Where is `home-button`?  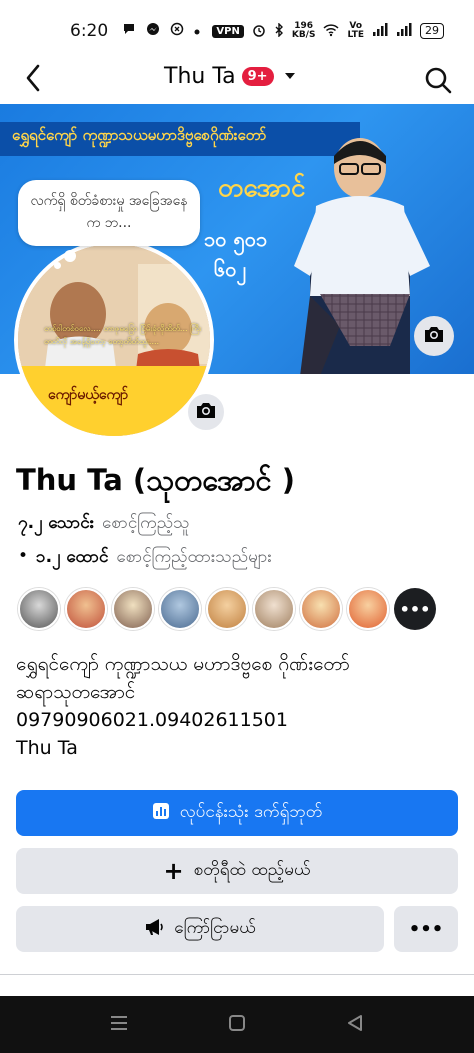 home-button is located at coordinates (237, 1025).